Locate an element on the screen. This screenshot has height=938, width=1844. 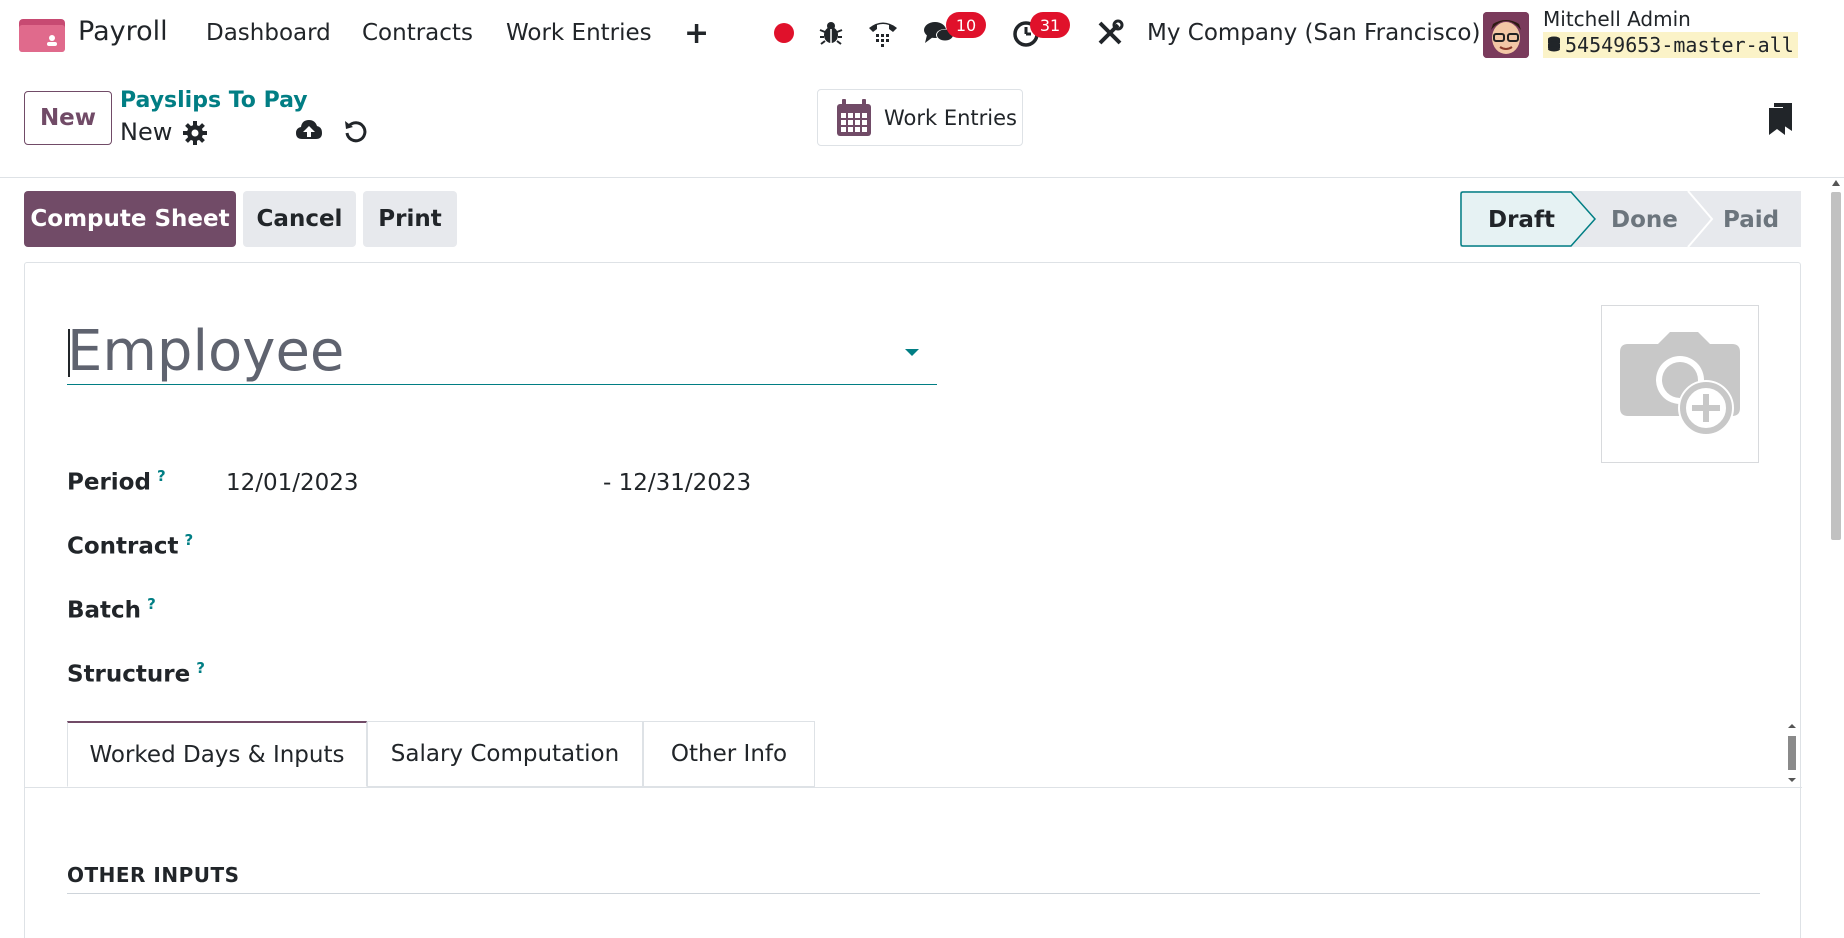
period-label-text: Period is located at coordinates (109, 482).